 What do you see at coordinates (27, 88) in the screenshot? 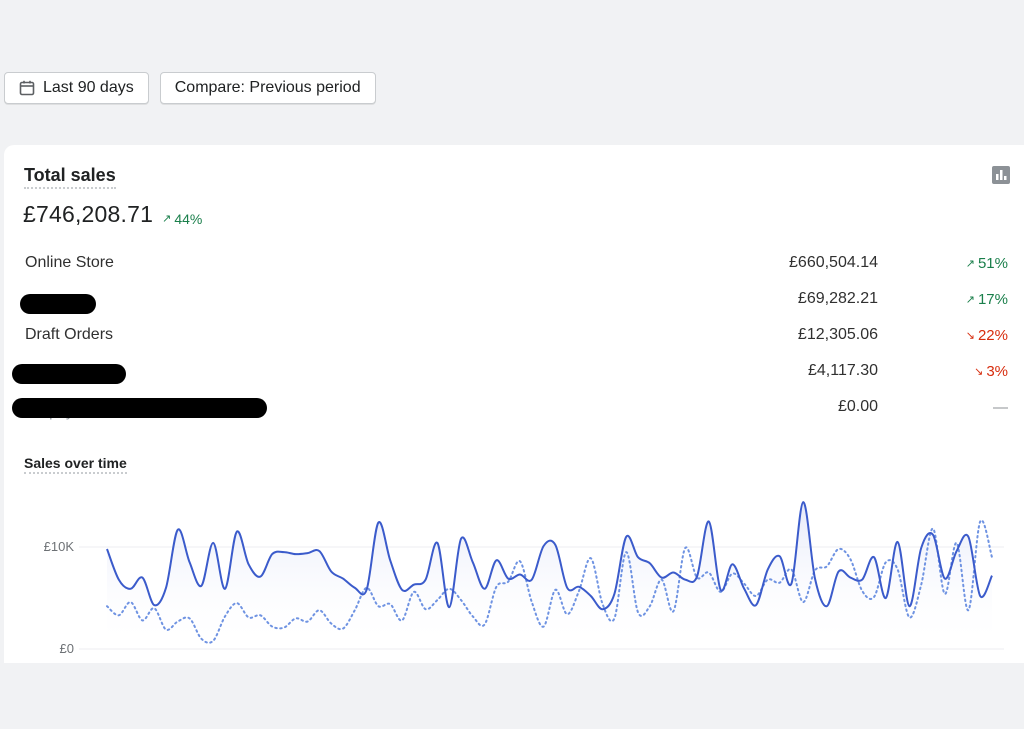
I see `calendar-icon` at bounding box center [27, 88].